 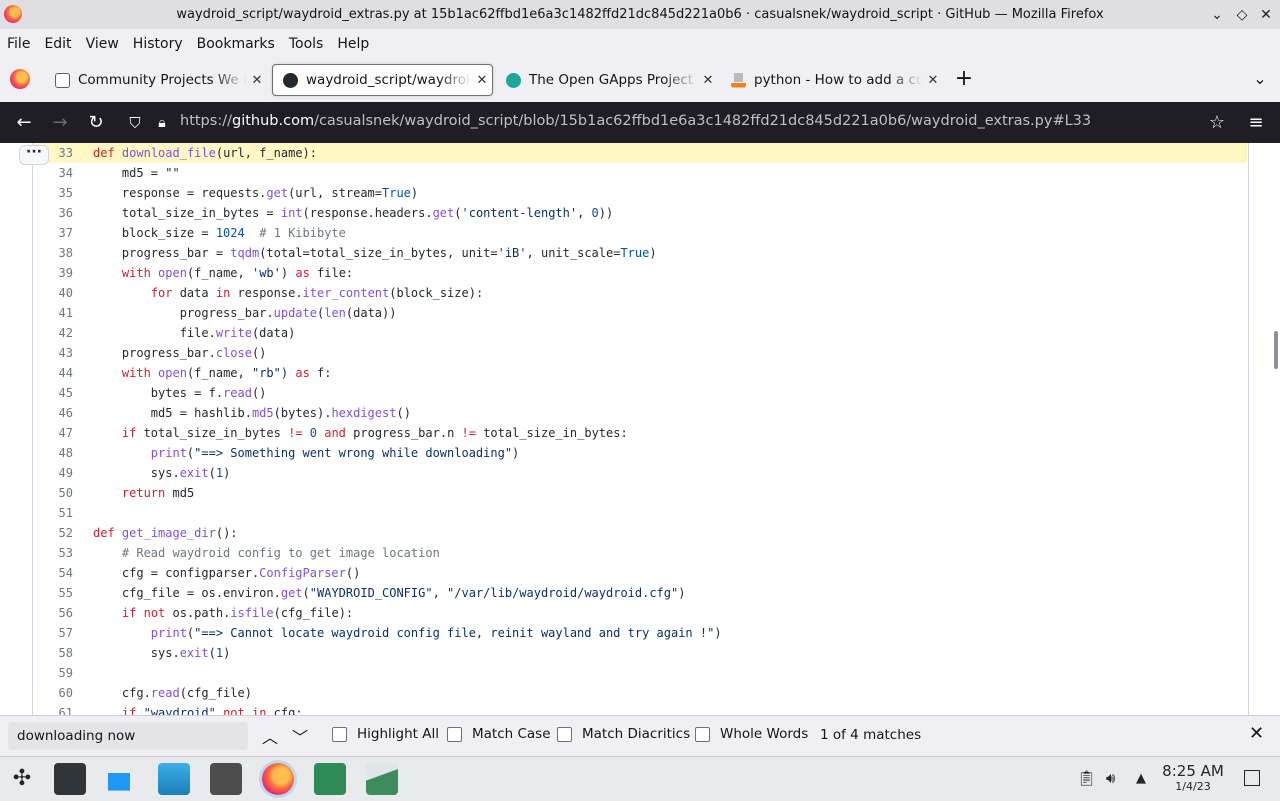 What do you see at coordinates (128, 736) in the screenshot?
I see `find-input` at bounding box center [128, 736].